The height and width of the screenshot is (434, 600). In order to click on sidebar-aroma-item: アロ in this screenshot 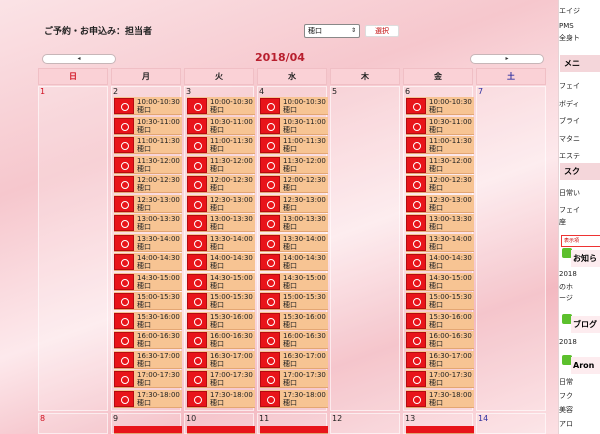, I will do `click(566, 424)`.